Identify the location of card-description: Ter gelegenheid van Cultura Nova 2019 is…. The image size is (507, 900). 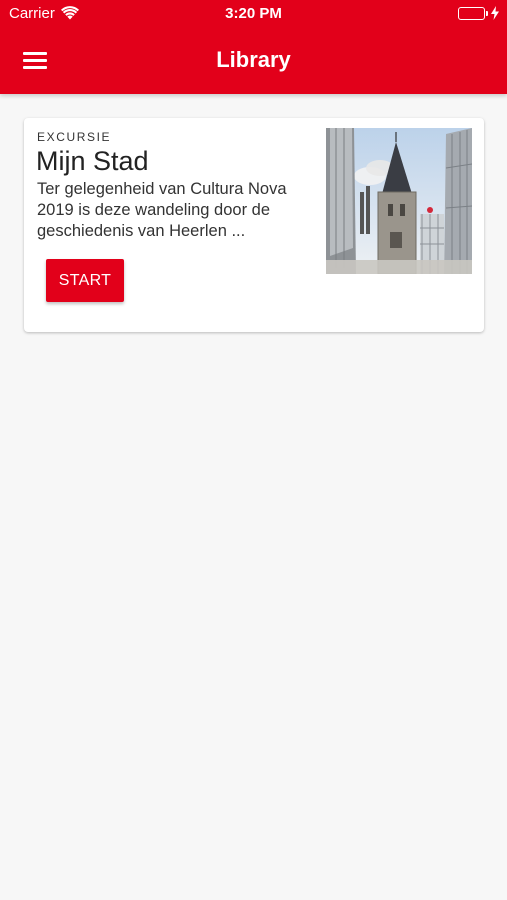
(162, 210).